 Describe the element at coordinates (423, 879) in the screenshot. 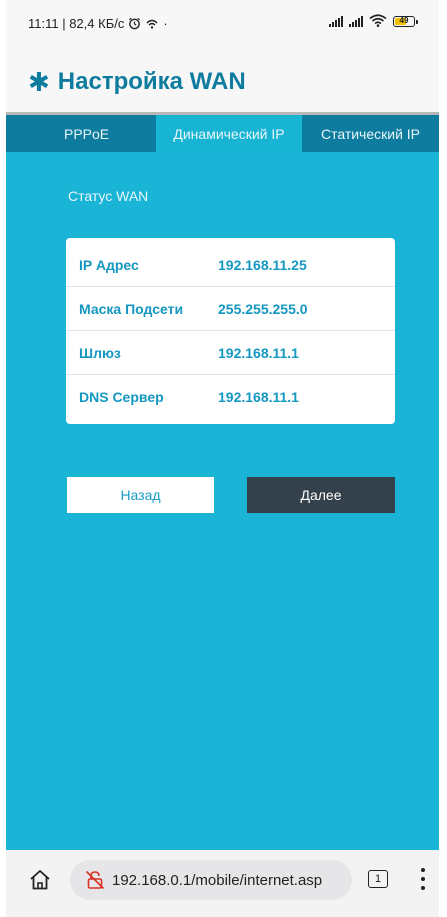

I see `more-menu-icon` at that location.